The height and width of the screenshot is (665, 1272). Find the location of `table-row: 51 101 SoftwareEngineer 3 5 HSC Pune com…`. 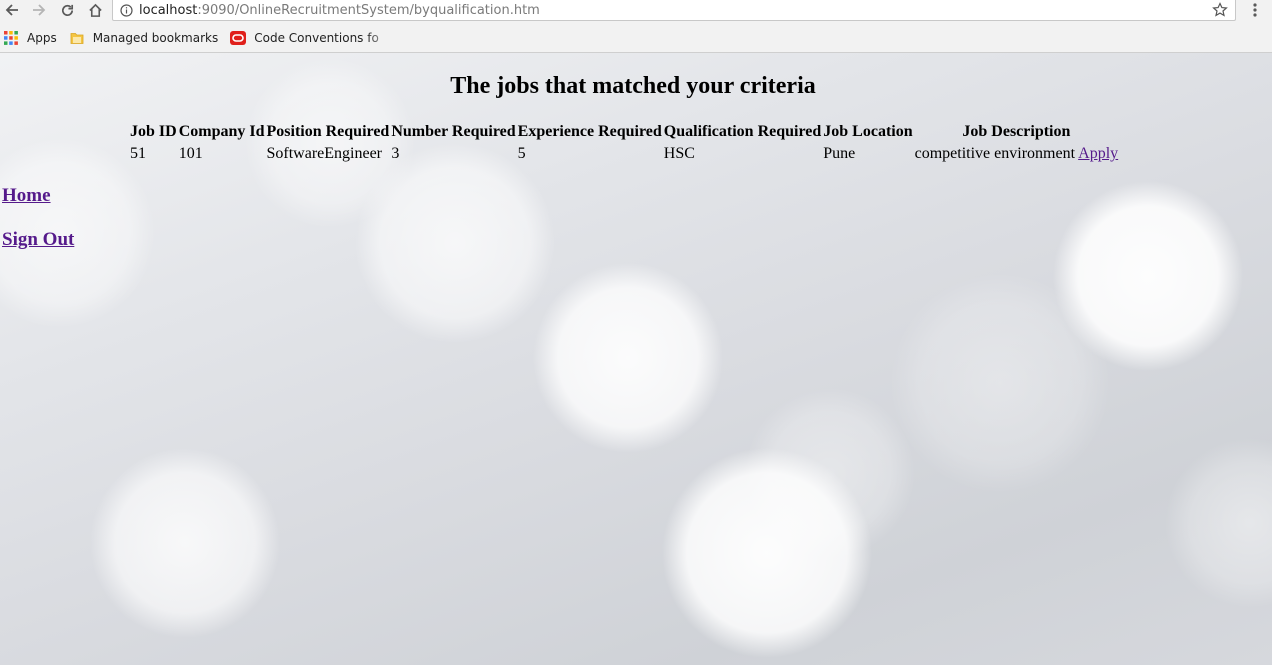

table-row: 51 101 SoftwareEngineer 3 5 HSC Pune com… is located at coordinates (624, 154).